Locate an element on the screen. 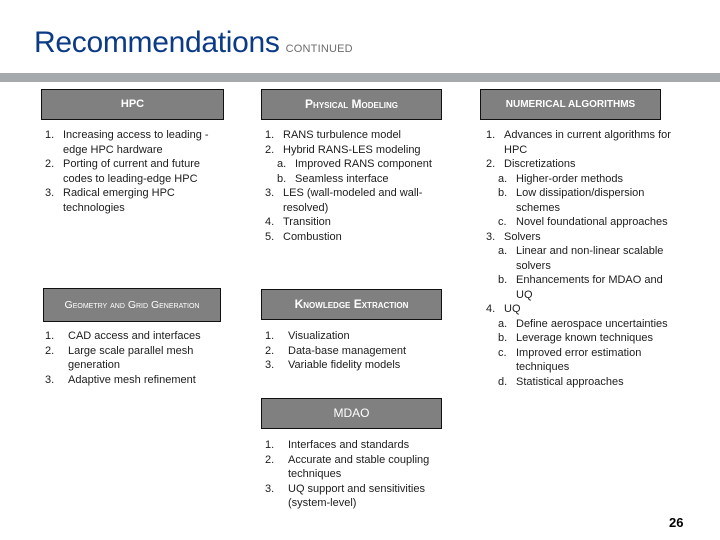 The width and height of the screenshot is (720, 540). list-subitem: c. Improved error estimation techniques is located at coordinates (581, 360).